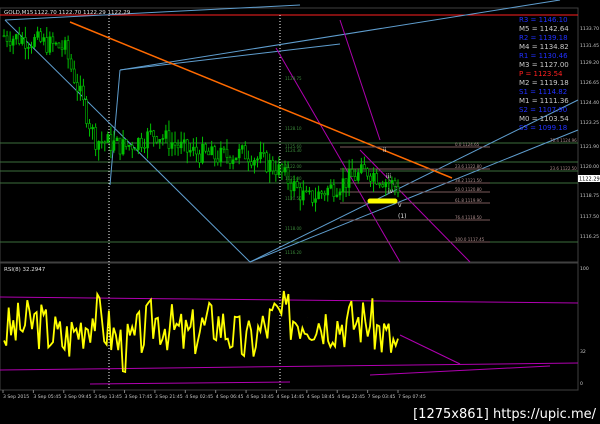 The width and height of the screenshot is (600, 424). Describe the element at coordinates (589, 147) in the screenshot. I see `price-axis-label: 1121.90` at that location.